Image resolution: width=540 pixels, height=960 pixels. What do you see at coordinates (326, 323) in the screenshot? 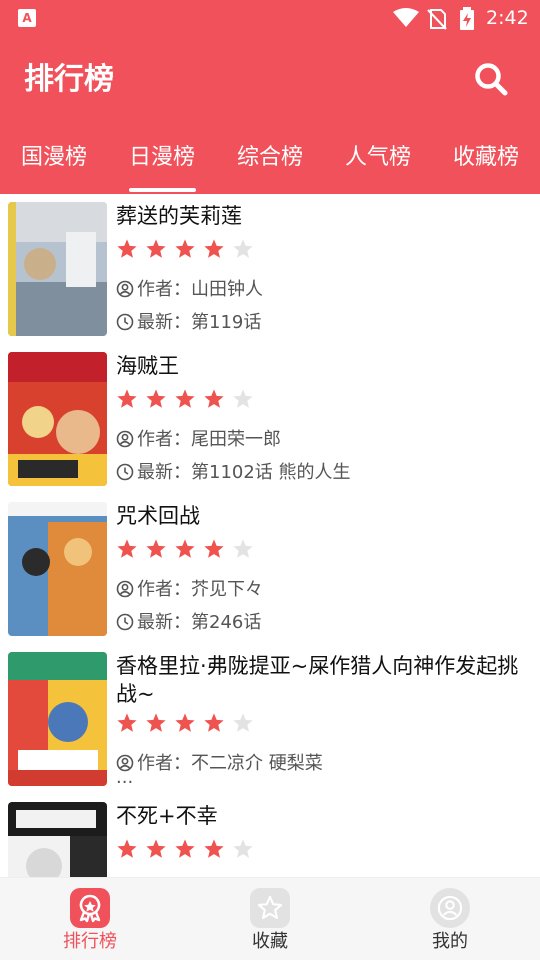
I see `latest-line: 最新：第119话` at bounding box center [326, 323].